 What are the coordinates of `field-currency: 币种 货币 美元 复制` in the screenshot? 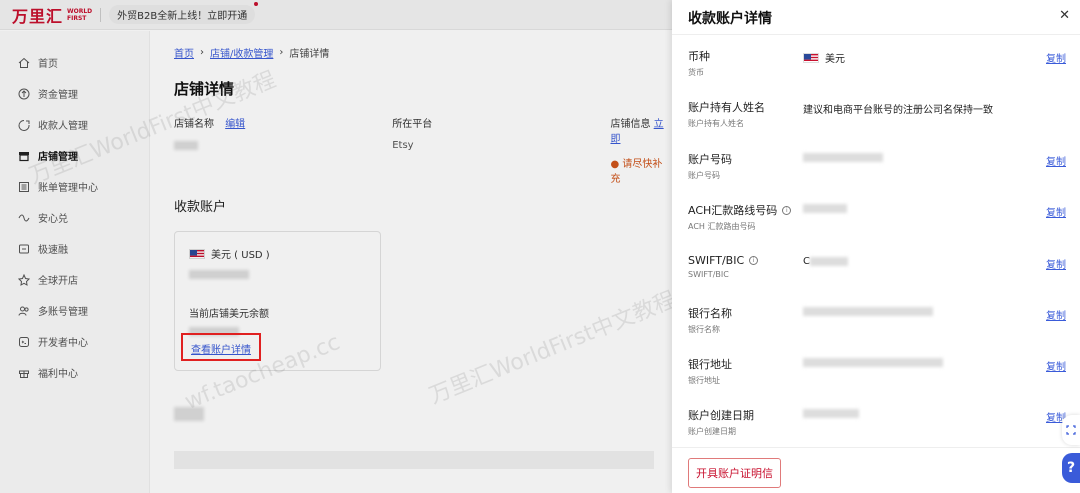 It's located at (877, 63).